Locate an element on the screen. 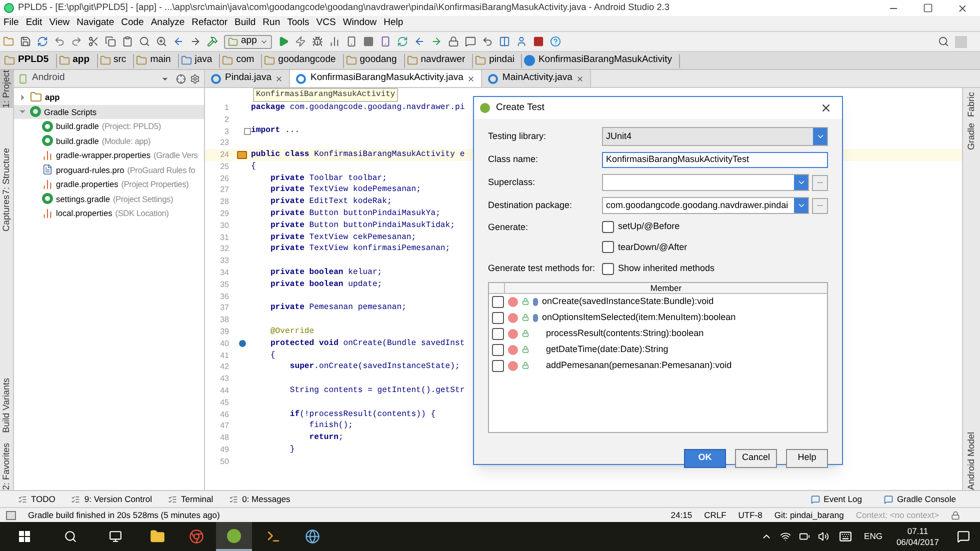 This screenshot has width=980, height=551. member-name: processResult(contents:String):boolean is located at coordinates (625, 333).